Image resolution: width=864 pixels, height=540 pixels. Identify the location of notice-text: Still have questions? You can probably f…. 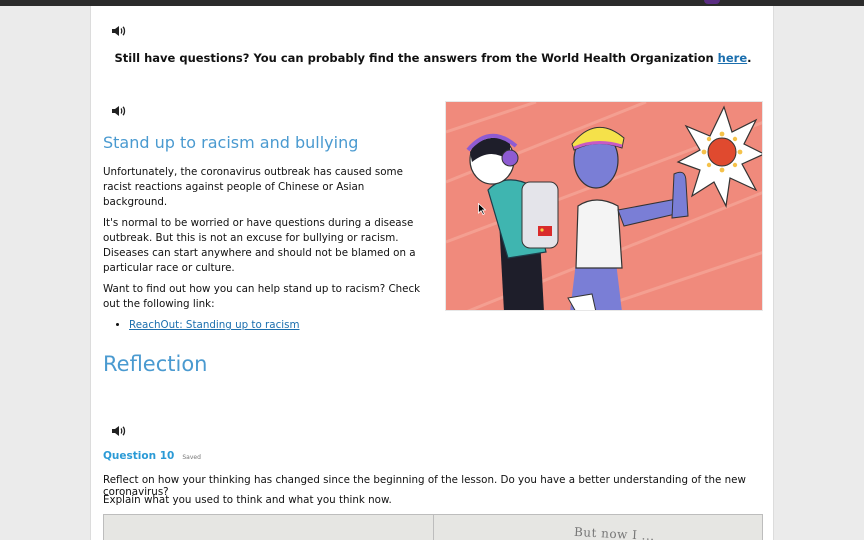
(416, 58).